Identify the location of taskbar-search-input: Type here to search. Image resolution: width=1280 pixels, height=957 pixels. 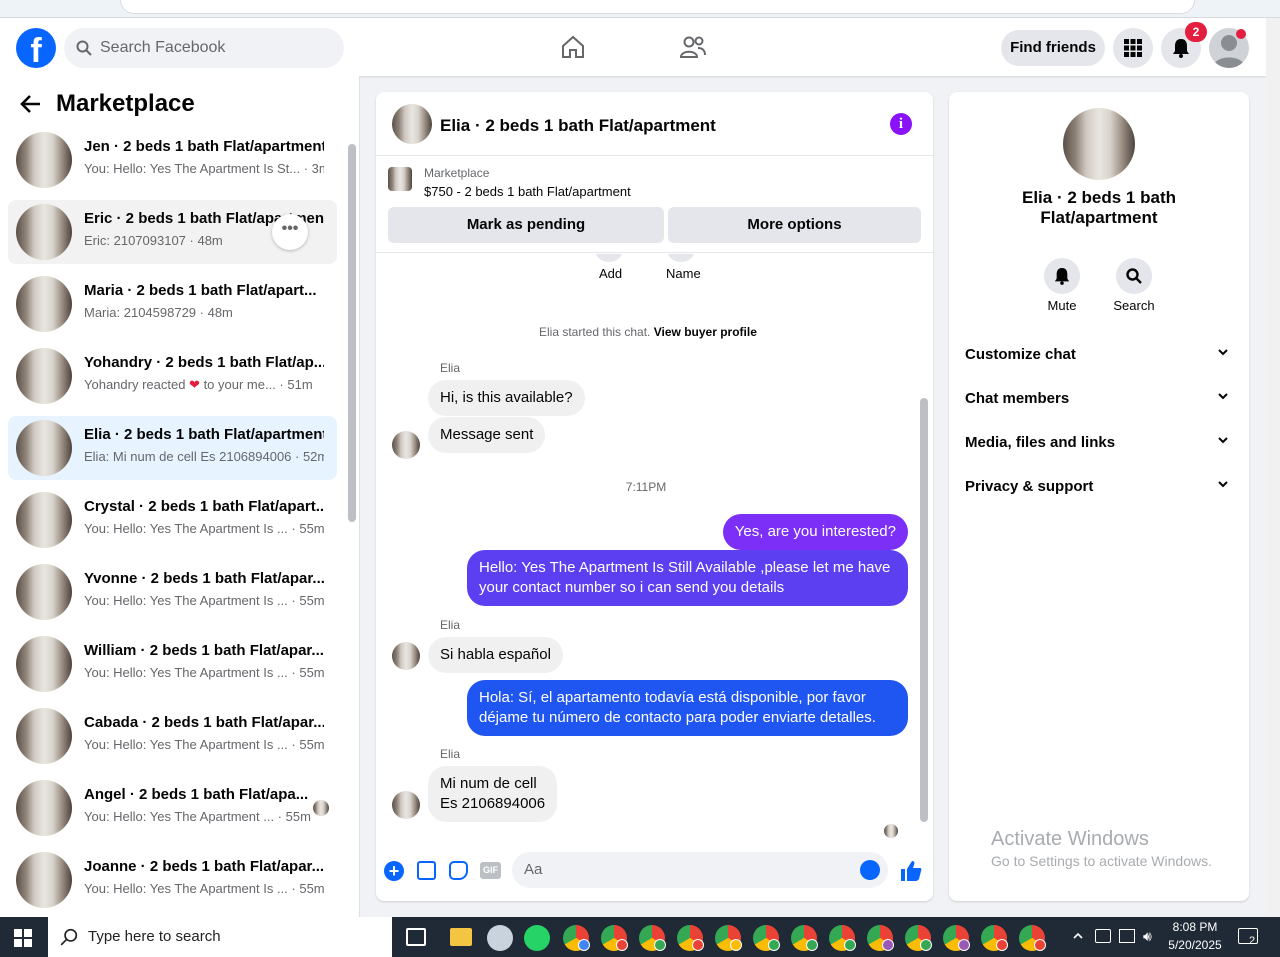
(220, 937).